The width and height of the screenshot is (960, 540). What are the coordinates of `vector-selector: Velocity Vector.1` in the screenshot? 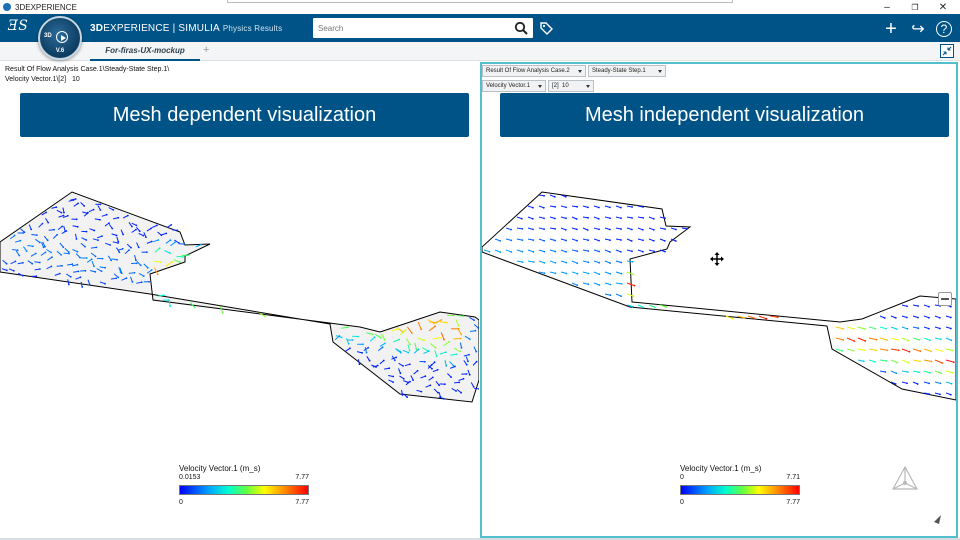 It's located at (514, 86).